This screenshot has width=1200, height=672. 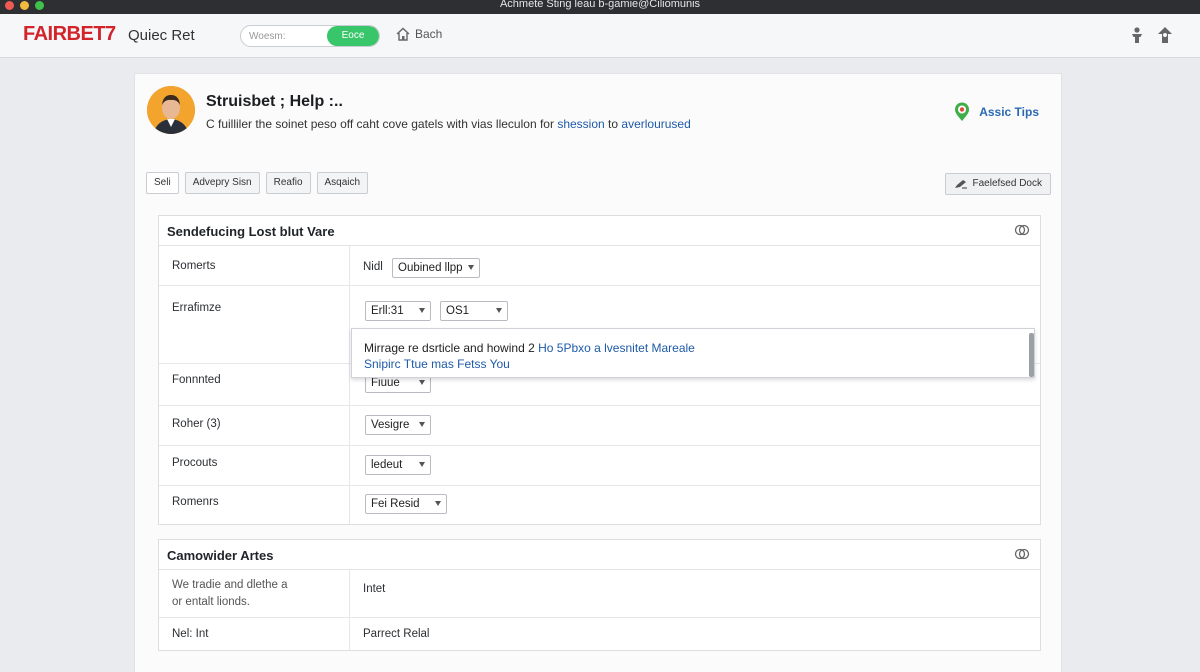 I want to click on search-box: Eoce, so click(x=310, y=36).